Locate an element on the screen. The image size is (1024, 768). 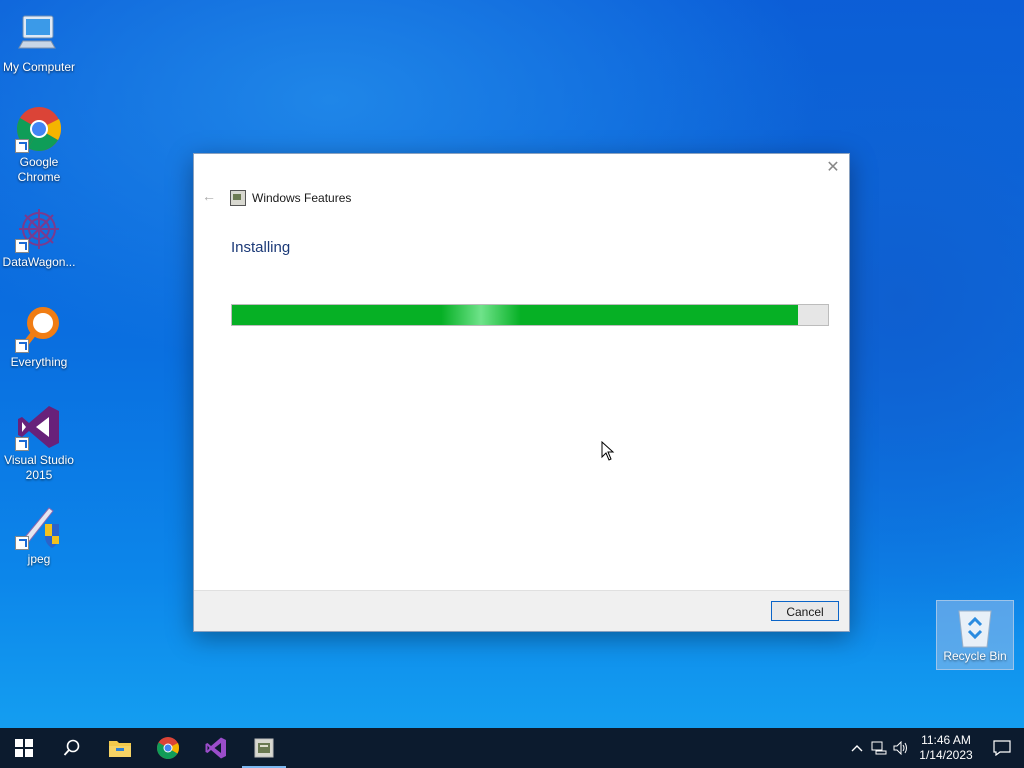
clock: 11:46 AM 1/14/2023 is located at coordinates (946, 748).